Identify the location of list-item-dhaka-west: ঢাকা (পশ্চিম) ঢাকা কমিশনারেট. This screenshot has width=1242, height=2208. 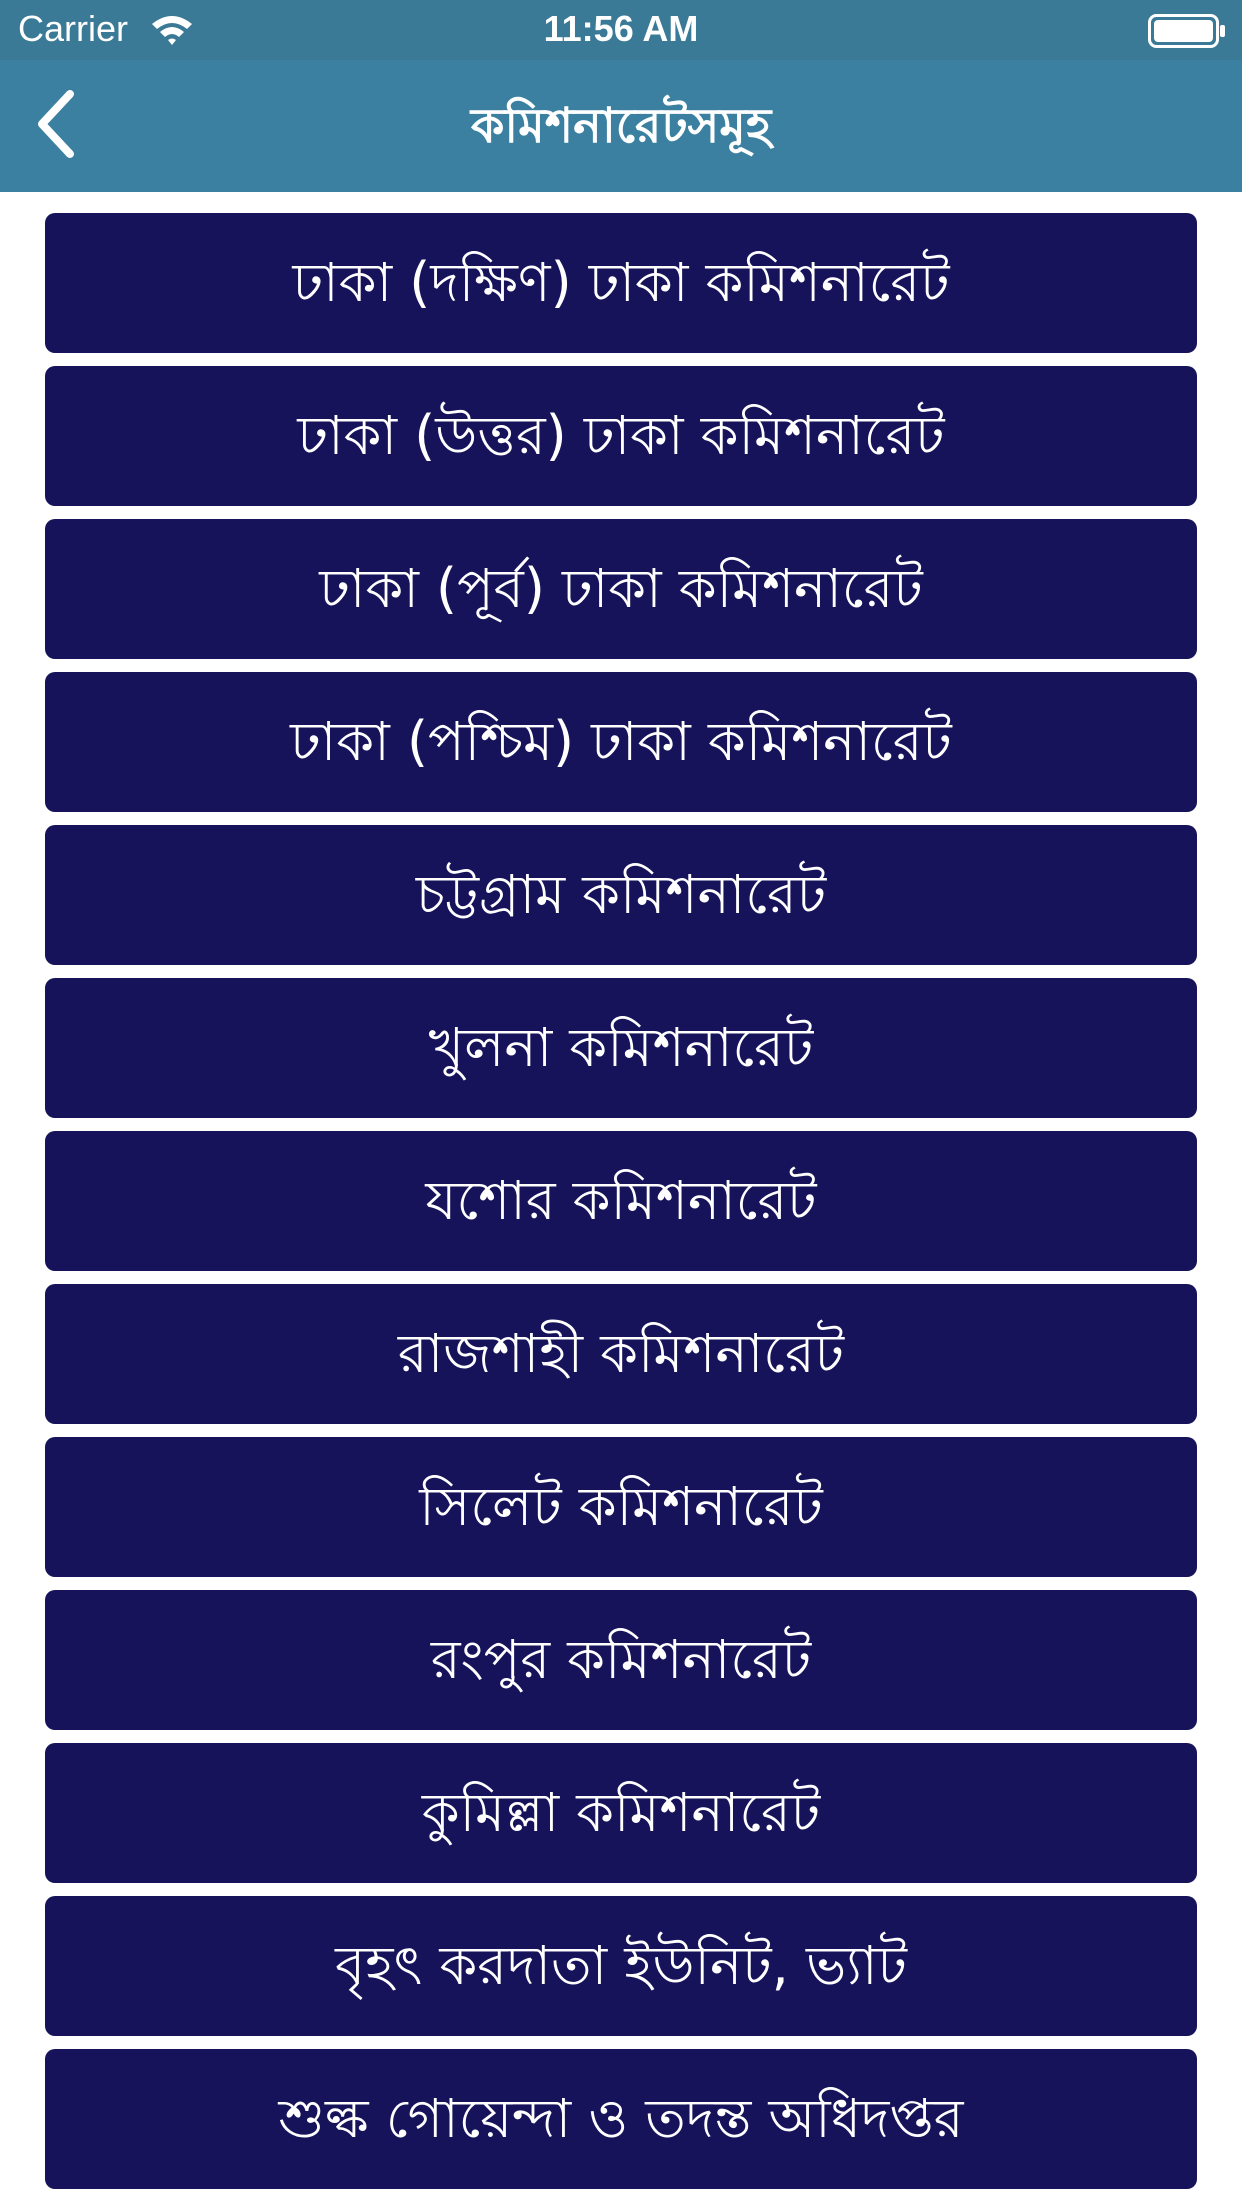
(621, 742).